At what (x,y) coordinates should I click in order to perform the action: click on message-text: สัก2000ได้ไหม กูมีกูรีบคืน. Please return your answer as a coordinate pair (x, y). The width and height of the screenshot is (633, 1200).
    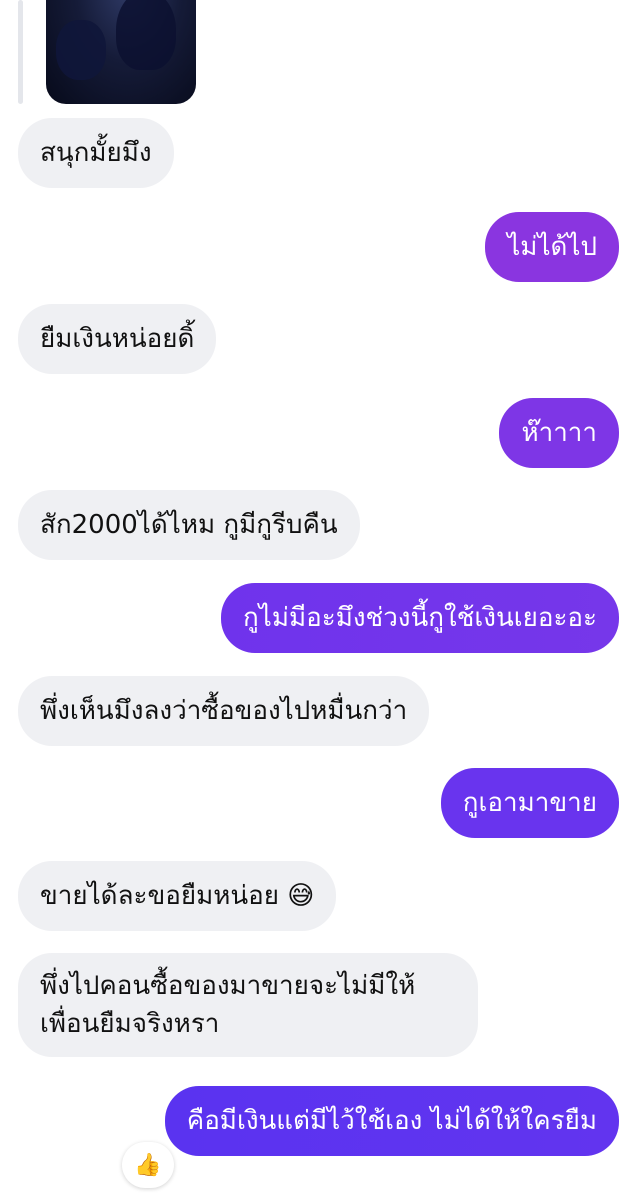
    Looking at the image, I should click on (189, 525).